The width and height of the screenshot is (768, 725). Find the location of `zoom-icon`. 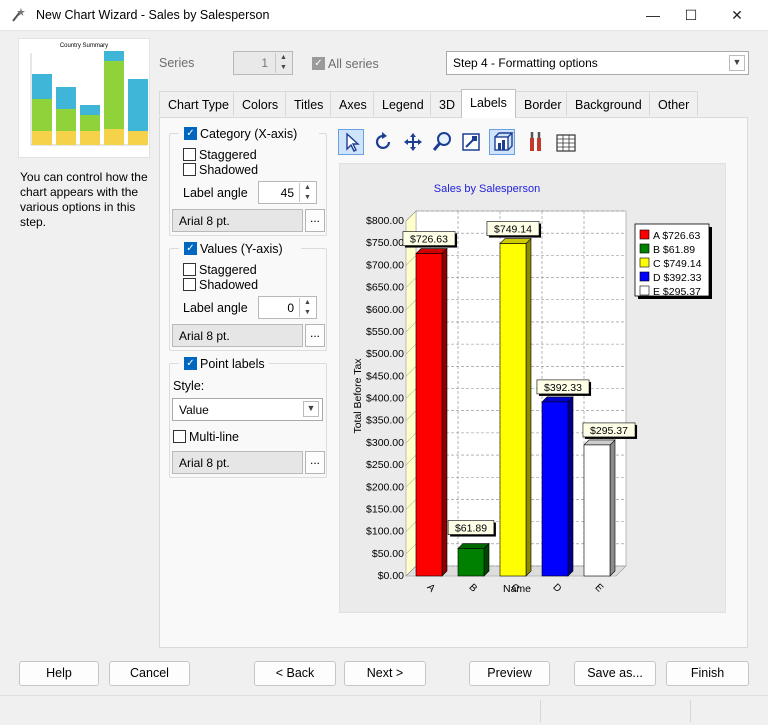

zoom-icon is located at coordinates (442, 142).